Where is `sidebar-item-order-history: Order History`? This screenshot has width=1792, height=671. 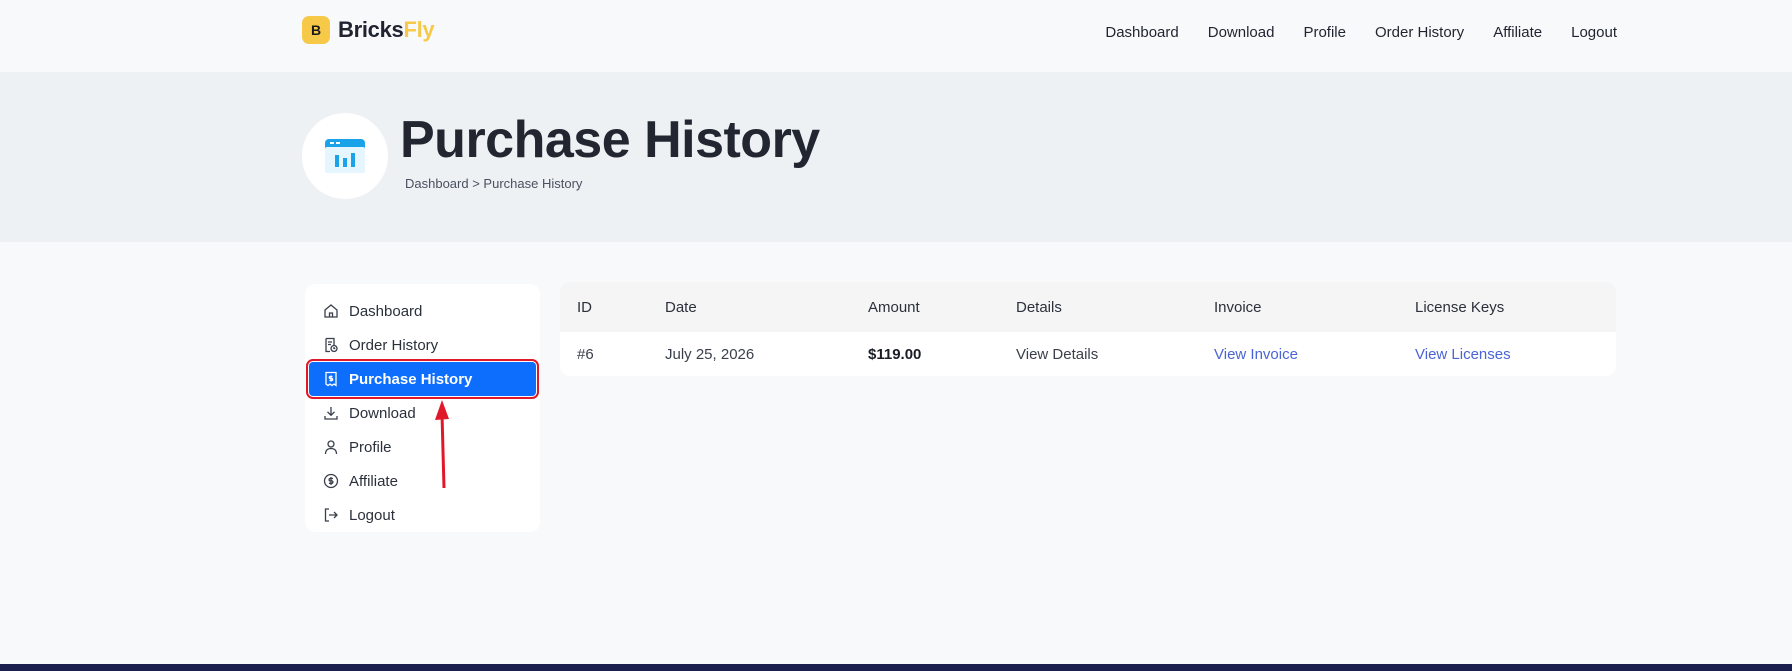
sidebar-item-order-history: Order History is located at coordinates (422, 345).